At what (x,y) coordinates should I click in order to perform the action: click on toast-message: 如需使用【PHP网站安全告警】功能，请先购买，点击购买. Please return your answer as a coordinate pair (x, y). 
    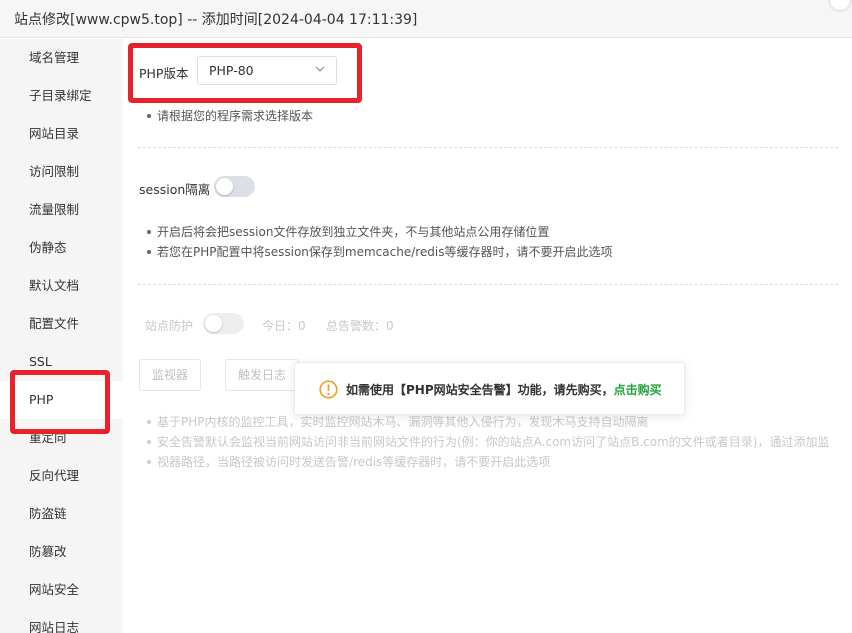
    Looking at the image, I should click on (504, 389).